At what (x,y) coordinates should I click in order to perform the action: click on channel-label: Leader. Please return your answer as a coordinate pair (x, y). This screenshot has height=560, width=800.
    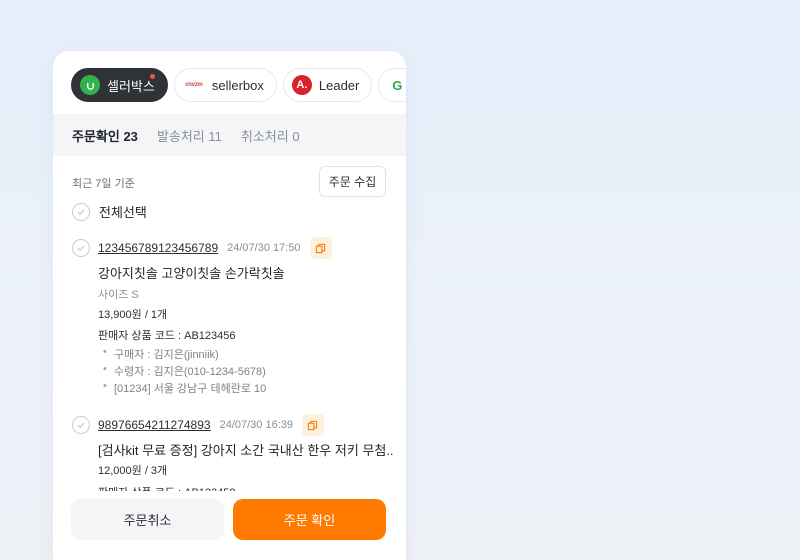
    Looking at the image, I should click on (339, 85).